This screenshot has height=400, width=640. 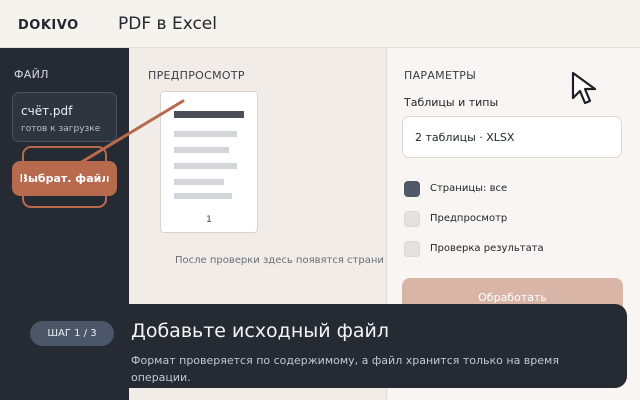 I want to click on preview-section-label: ПРЕДПРОСМОТР, so click(x=196, y=75).